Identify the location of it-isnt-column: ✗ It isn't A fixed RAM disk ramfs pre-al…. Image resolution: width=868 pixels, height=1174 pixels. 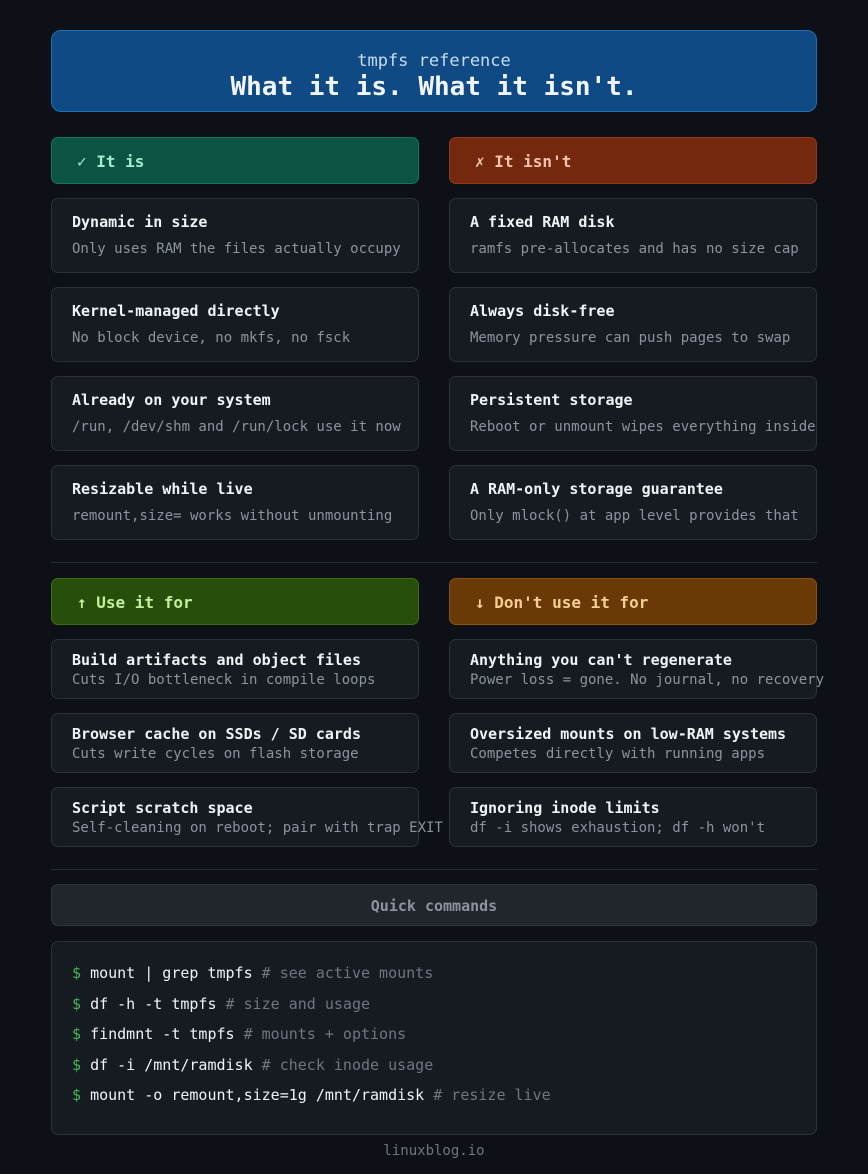
(633, 338).